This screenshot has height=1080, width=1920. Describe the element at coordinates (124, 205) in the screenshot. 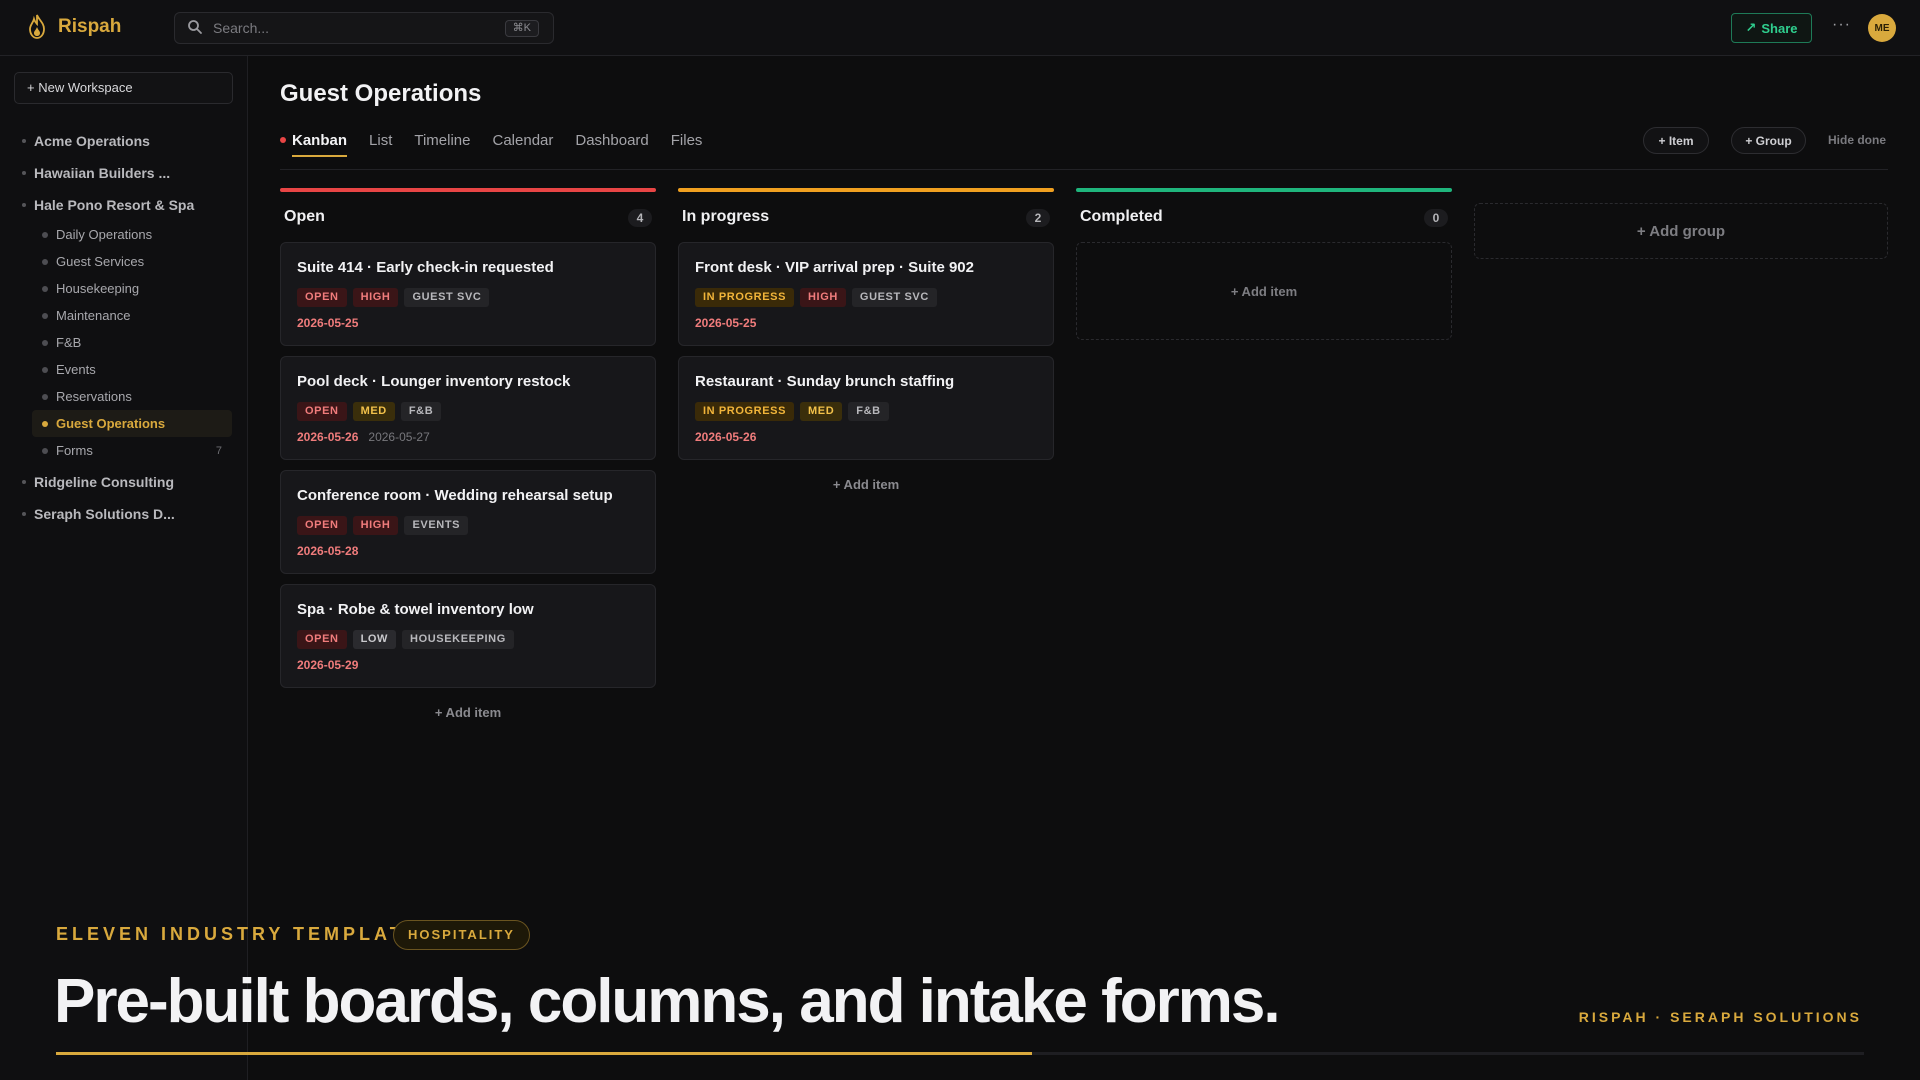

I see `workspace-item: Hale Pono Resort & Spa` at that location.